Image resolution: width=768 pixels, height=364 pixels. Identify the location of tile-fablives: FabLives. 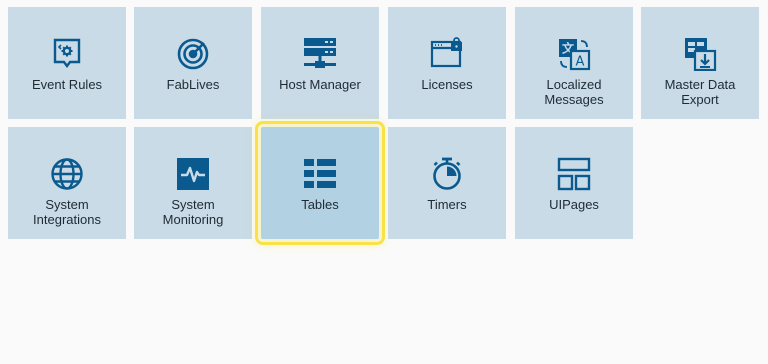
(193, 63).